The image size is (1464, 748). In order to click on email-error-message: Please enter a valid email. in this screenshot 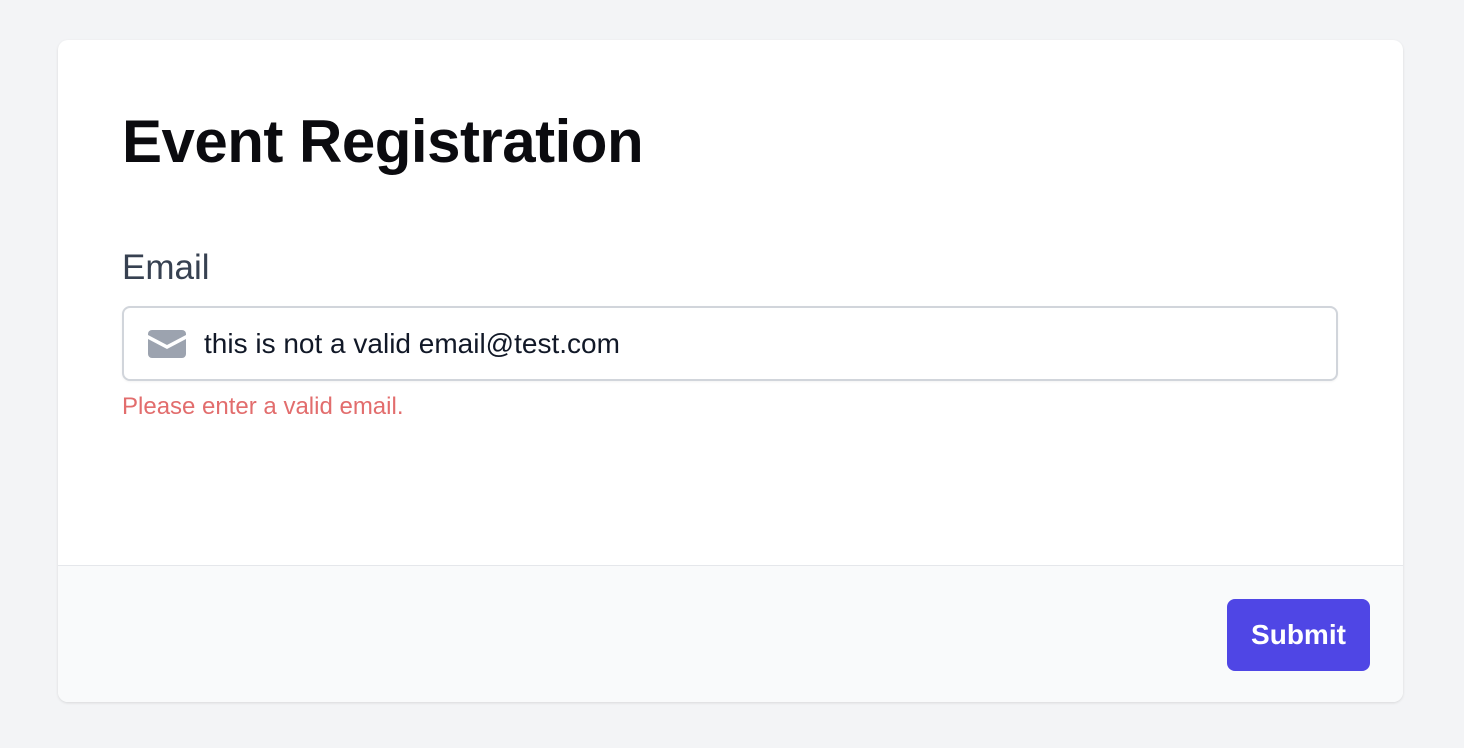, I will do `click(263, 406)`.